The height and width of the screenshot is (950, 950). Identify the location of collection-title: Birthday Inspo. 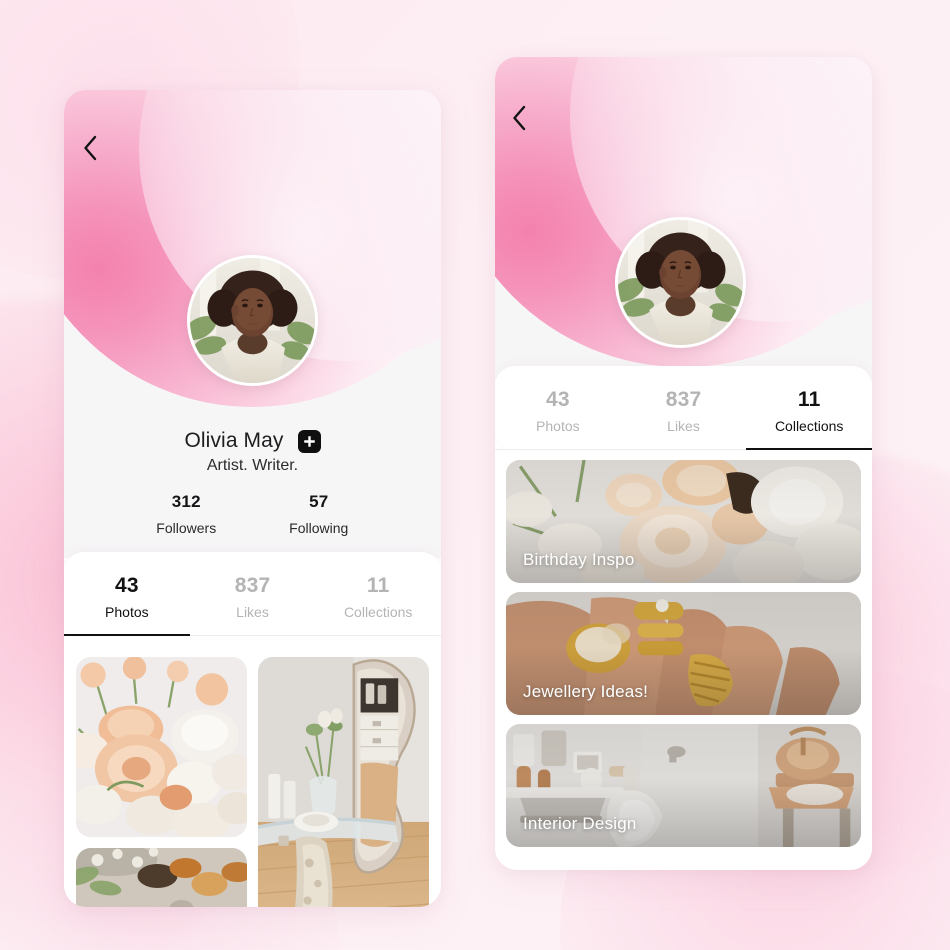
(579, 559).